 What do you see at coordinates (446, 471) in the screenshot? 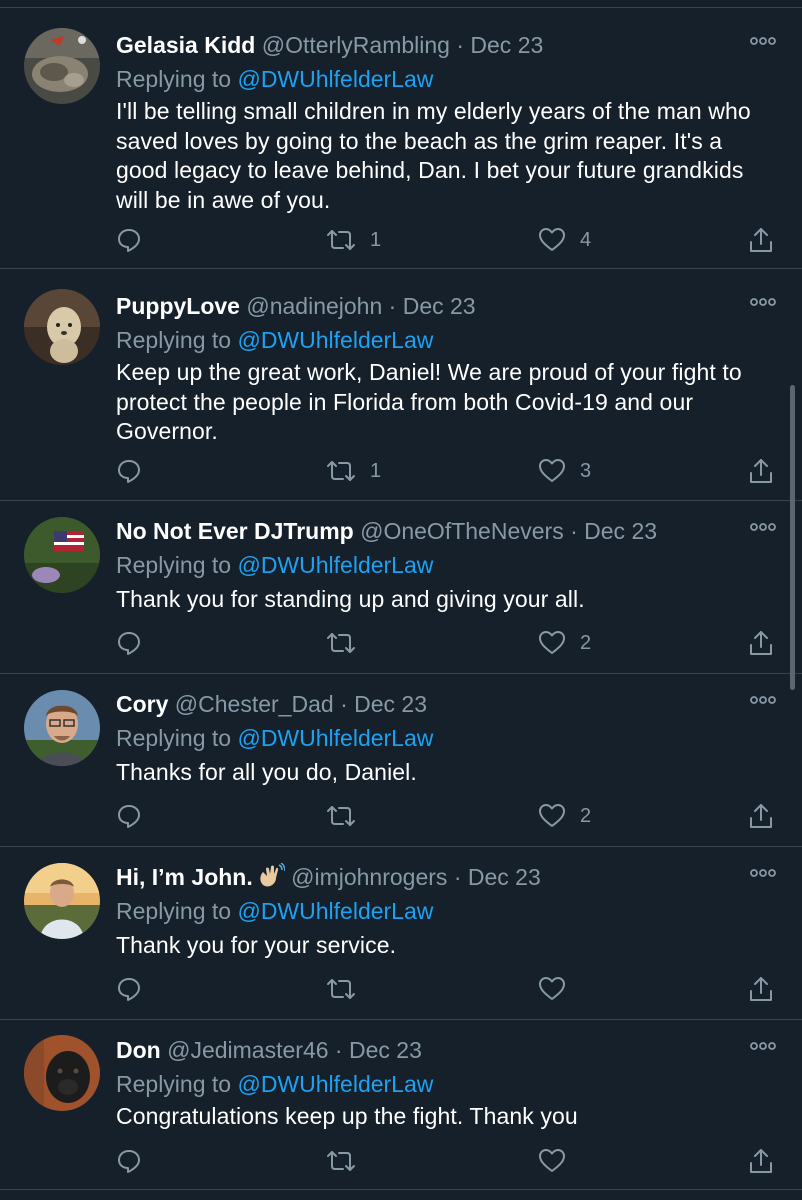
I see `action-bar: 1 3` at bounding box center [446, 471].